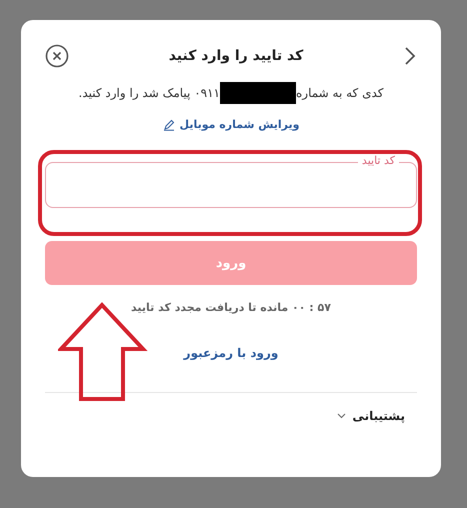 The width and height of the screenshot is (467, 508). I want to click on field-label: کد تایید, so click(378, 160).